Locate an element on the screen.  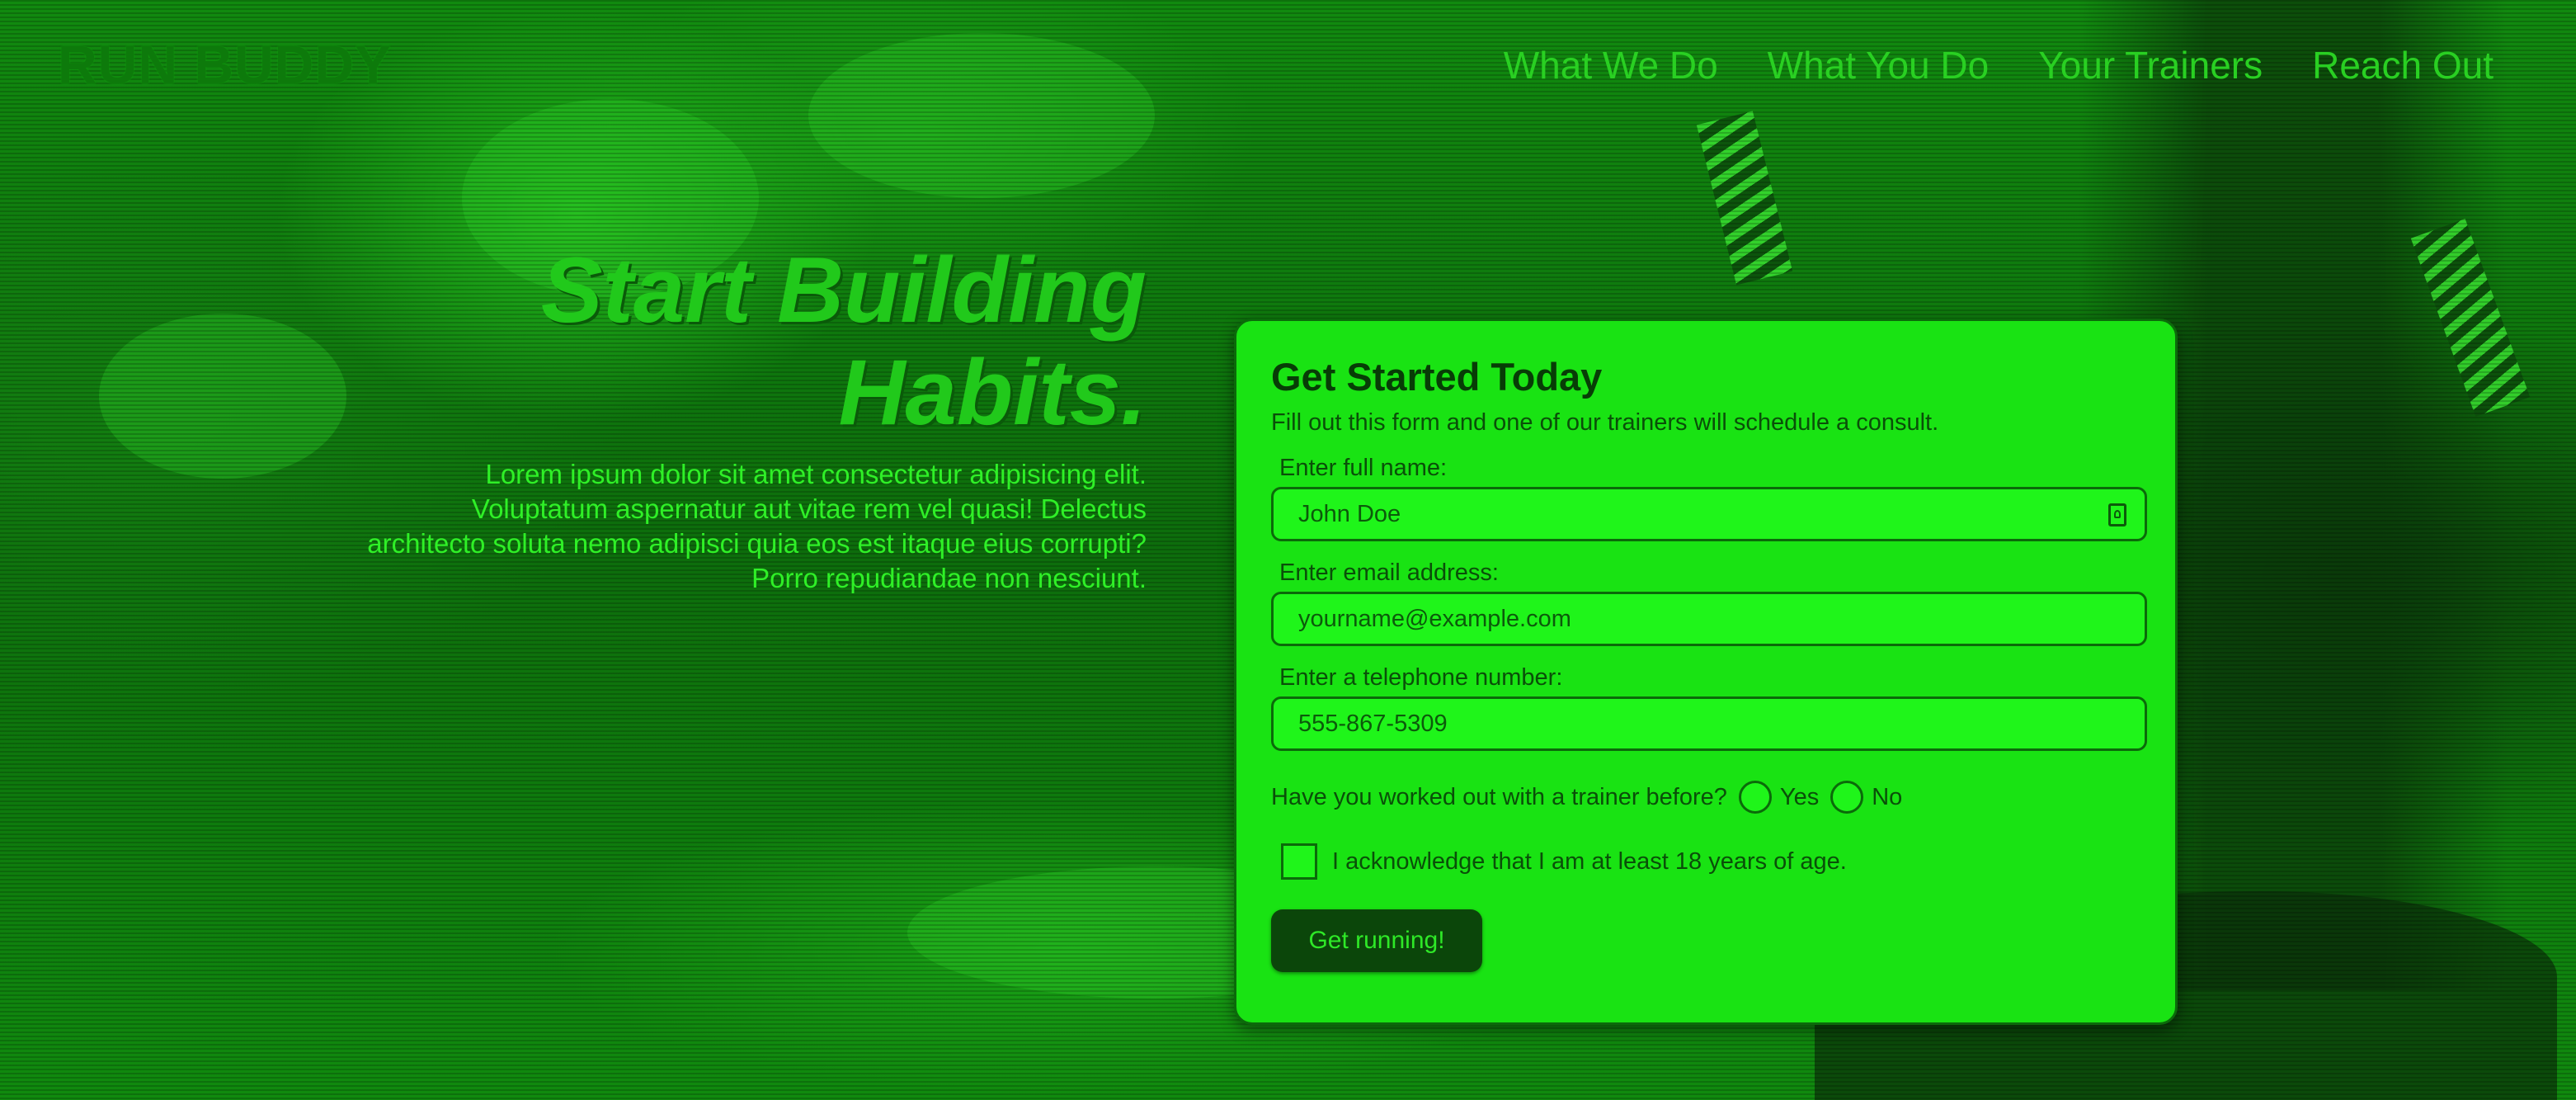
name-input: John Doe is located at coordinates (1709, 514).